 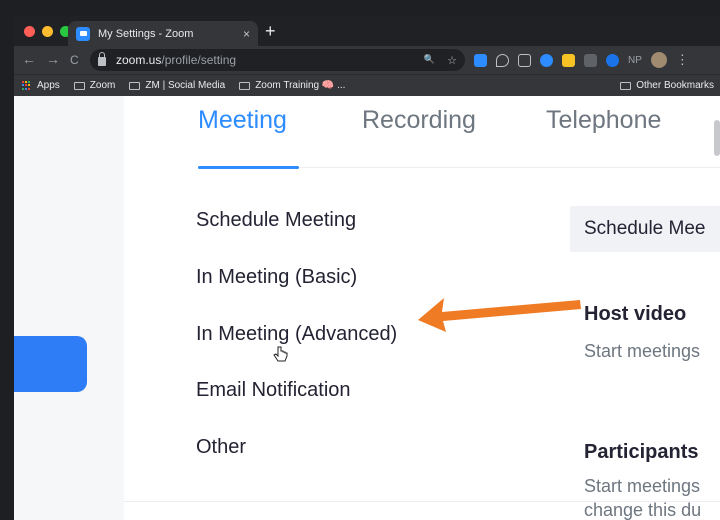 I want to click on menu-item-other: Other, so click(x=221, y=447).